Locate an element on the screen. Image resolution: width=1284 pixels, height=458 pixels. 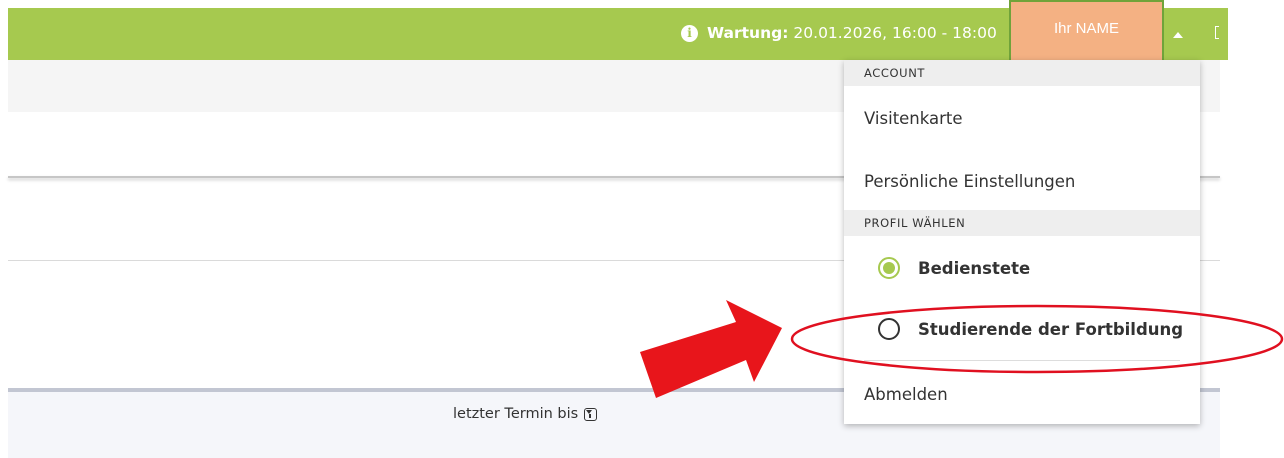
annotation-overlay is located at coordinates (962, 349).